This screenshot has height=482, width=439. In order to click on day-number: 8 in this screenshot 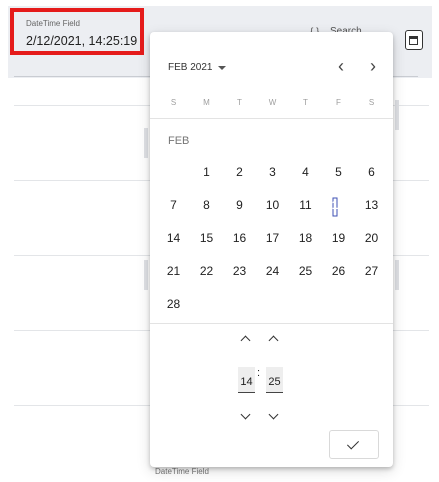, I will do `click(206, 205)`.